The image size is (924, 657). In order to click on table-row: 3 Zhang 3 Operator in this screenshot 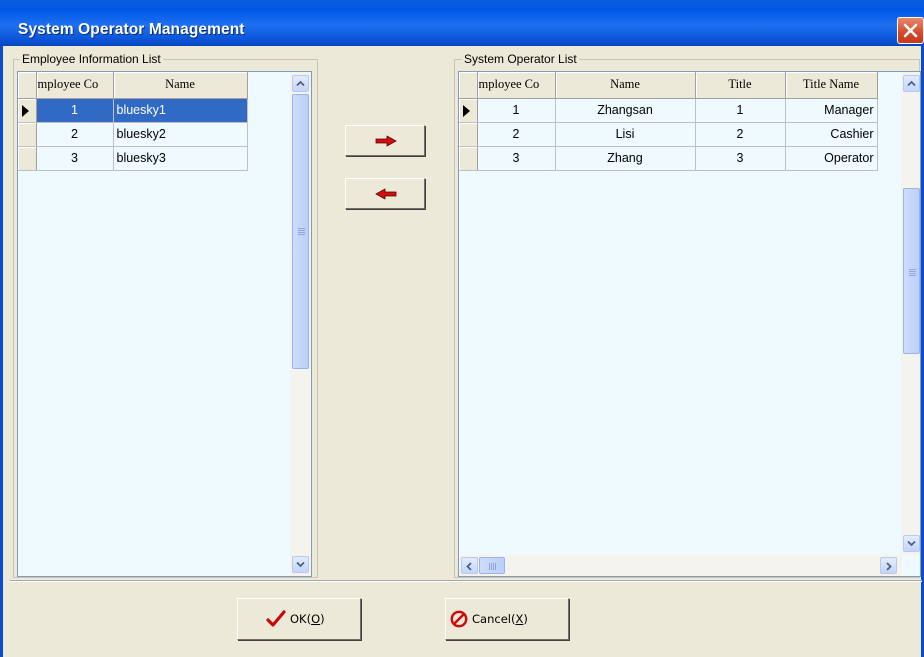, I will do `click(668, 158)`.